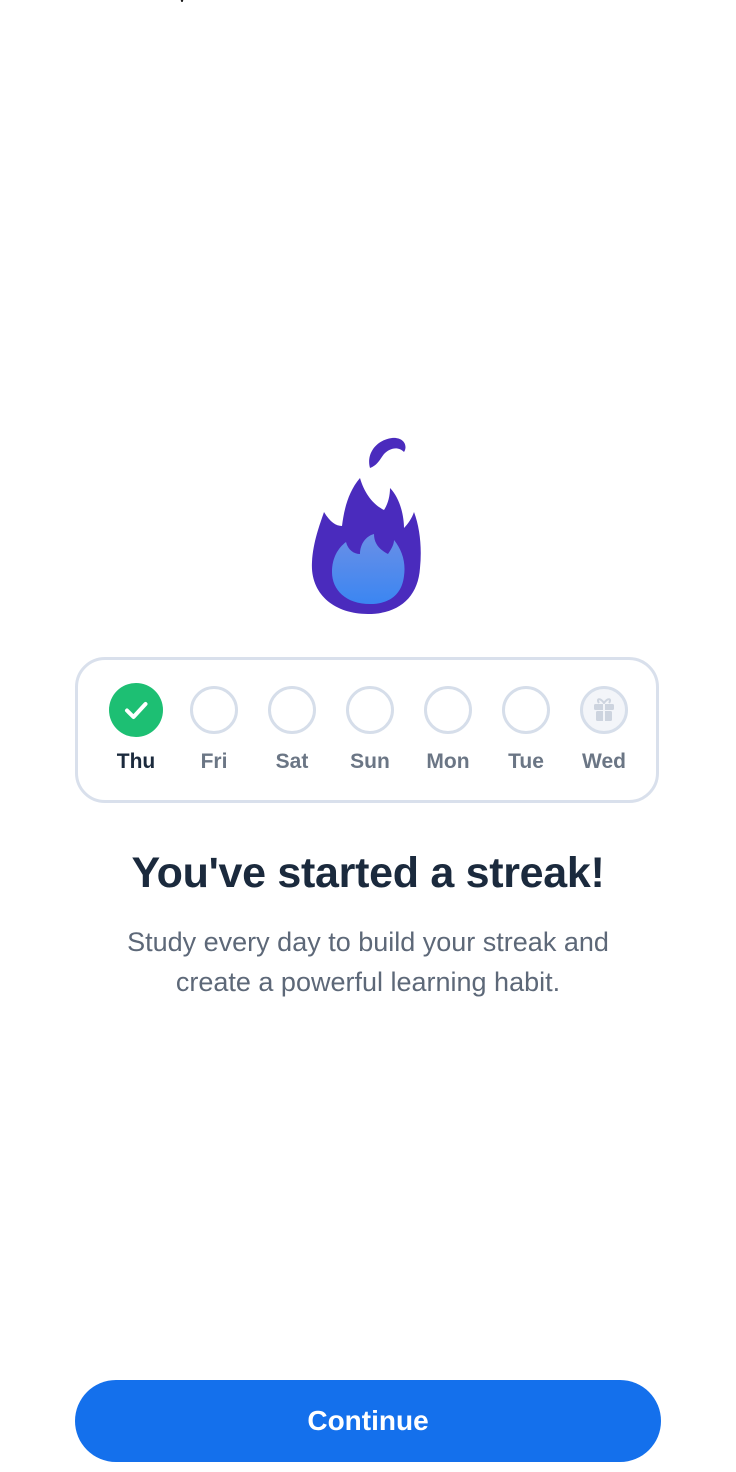  Describe the element at coordinates (292, 710) in the screenshot. I see `day-sat-circle` at that location.